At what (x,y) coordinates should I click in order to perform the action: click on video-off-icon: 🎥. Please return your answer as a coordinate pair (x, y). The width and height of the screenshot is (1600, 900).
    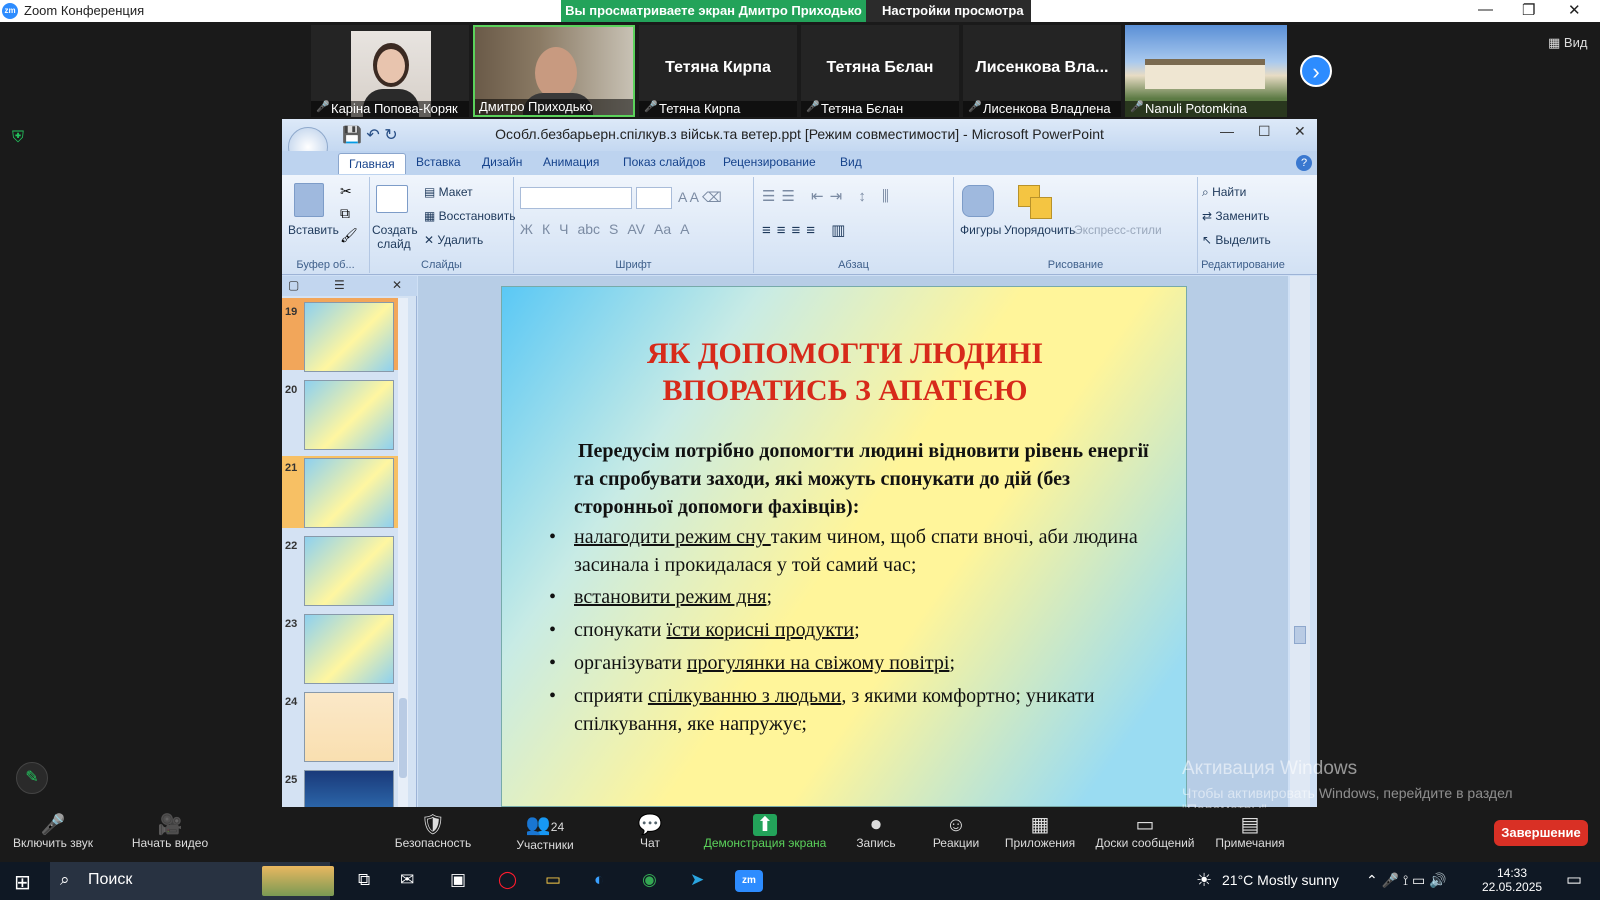
    Looking at the image, I should click on (170, 825).